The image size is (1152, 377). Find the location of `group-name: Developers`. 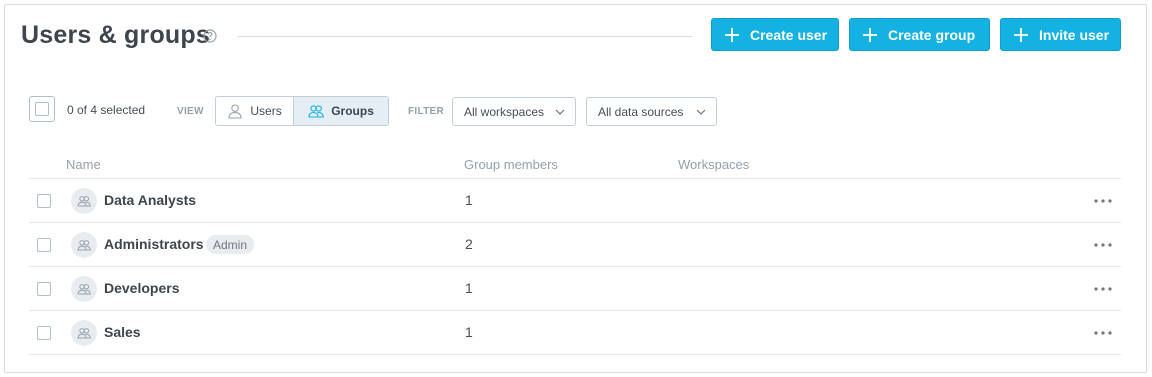

group-name: Developers is located at coordinates (141, 288).